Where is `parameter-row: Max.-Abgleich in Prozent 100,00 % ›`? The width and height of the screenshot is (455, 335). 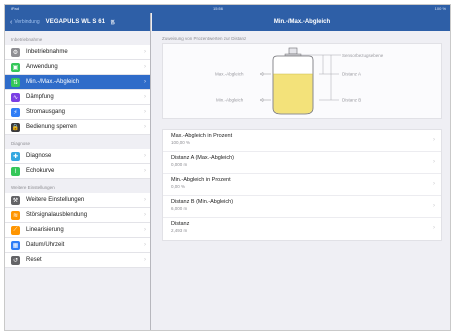 parameter-row: Max.-Abgleich in Prozent 100,00 % › is located at coordinates (302, 141).